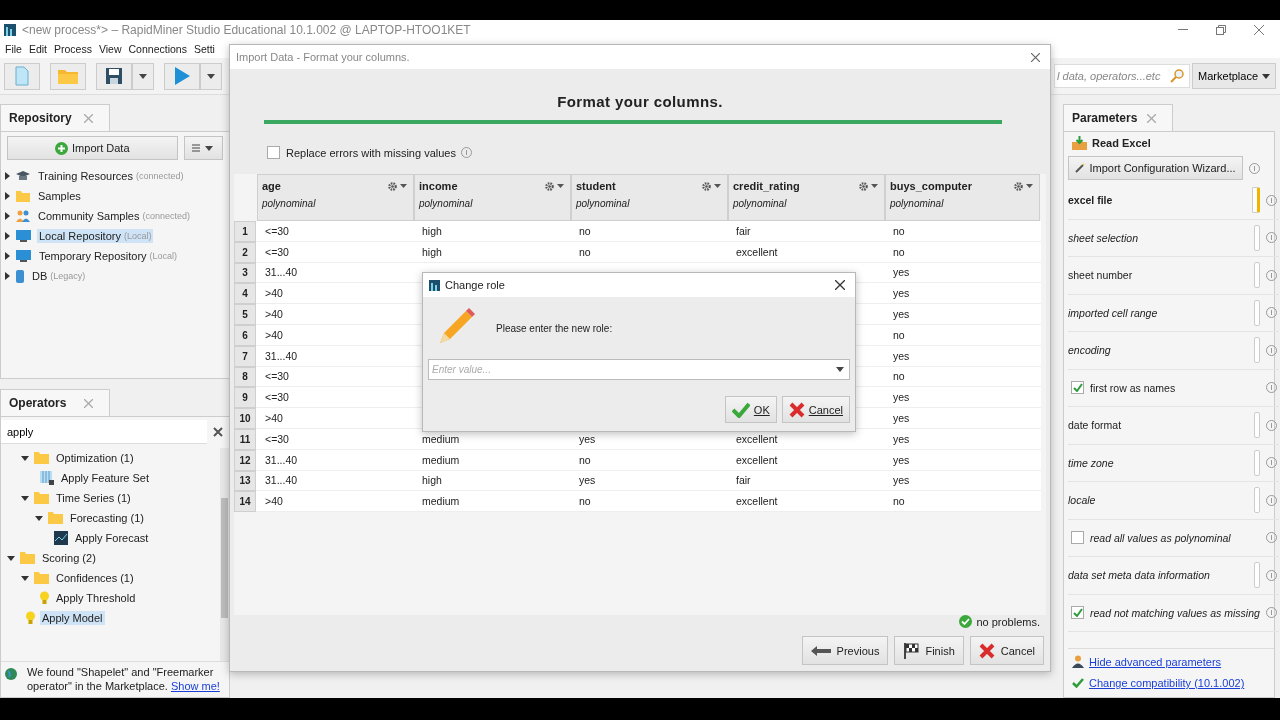 The image size is (1280, 720). I want to click on compatibility-link: Change compatibility (10.1.002), so click(1167, 683).